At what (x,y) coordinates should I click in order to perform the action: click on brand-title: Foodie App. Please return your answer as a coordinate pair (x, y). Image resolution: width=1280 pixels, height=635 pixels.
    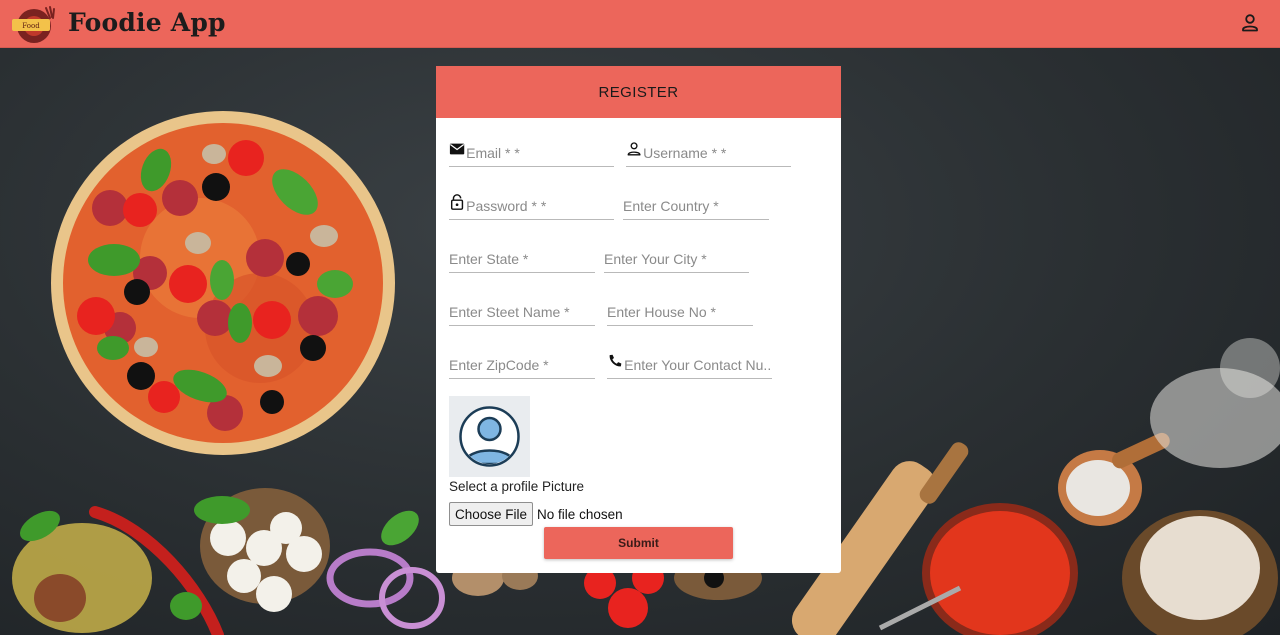
    Looking at the image, I should click on (147, 22).